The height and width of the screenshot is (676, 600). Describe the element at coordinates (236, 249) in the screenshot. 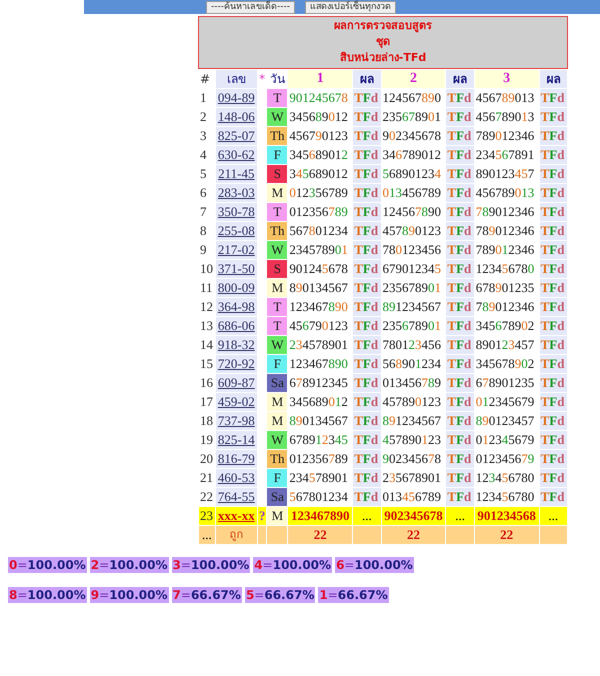

I see `number-link: 217-02` at that location.